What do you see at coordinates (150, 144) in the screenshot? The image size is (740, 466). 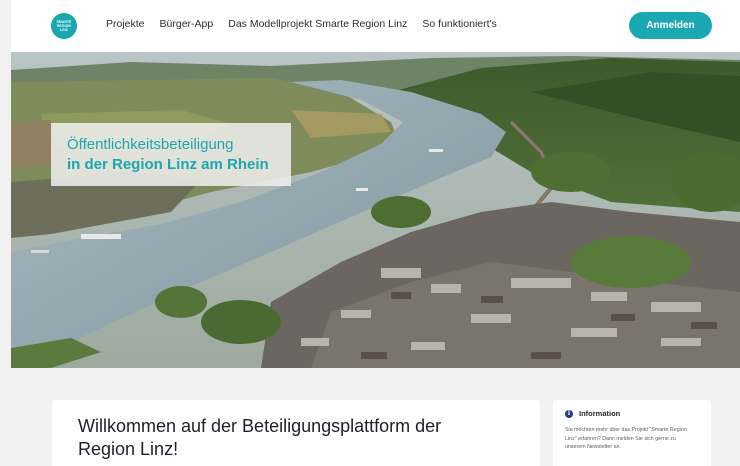 I see `hero-title-line-1: Öffentlichkeitsbeteiligung` at bounding box center [150, 144].